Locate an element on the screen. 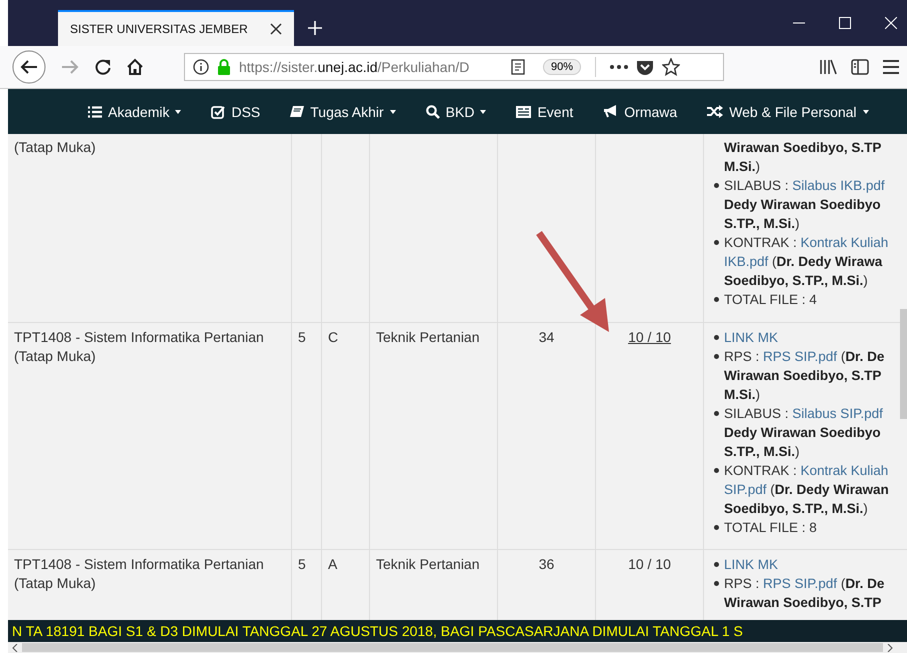  star-icon is located at coordinates (671, 67).